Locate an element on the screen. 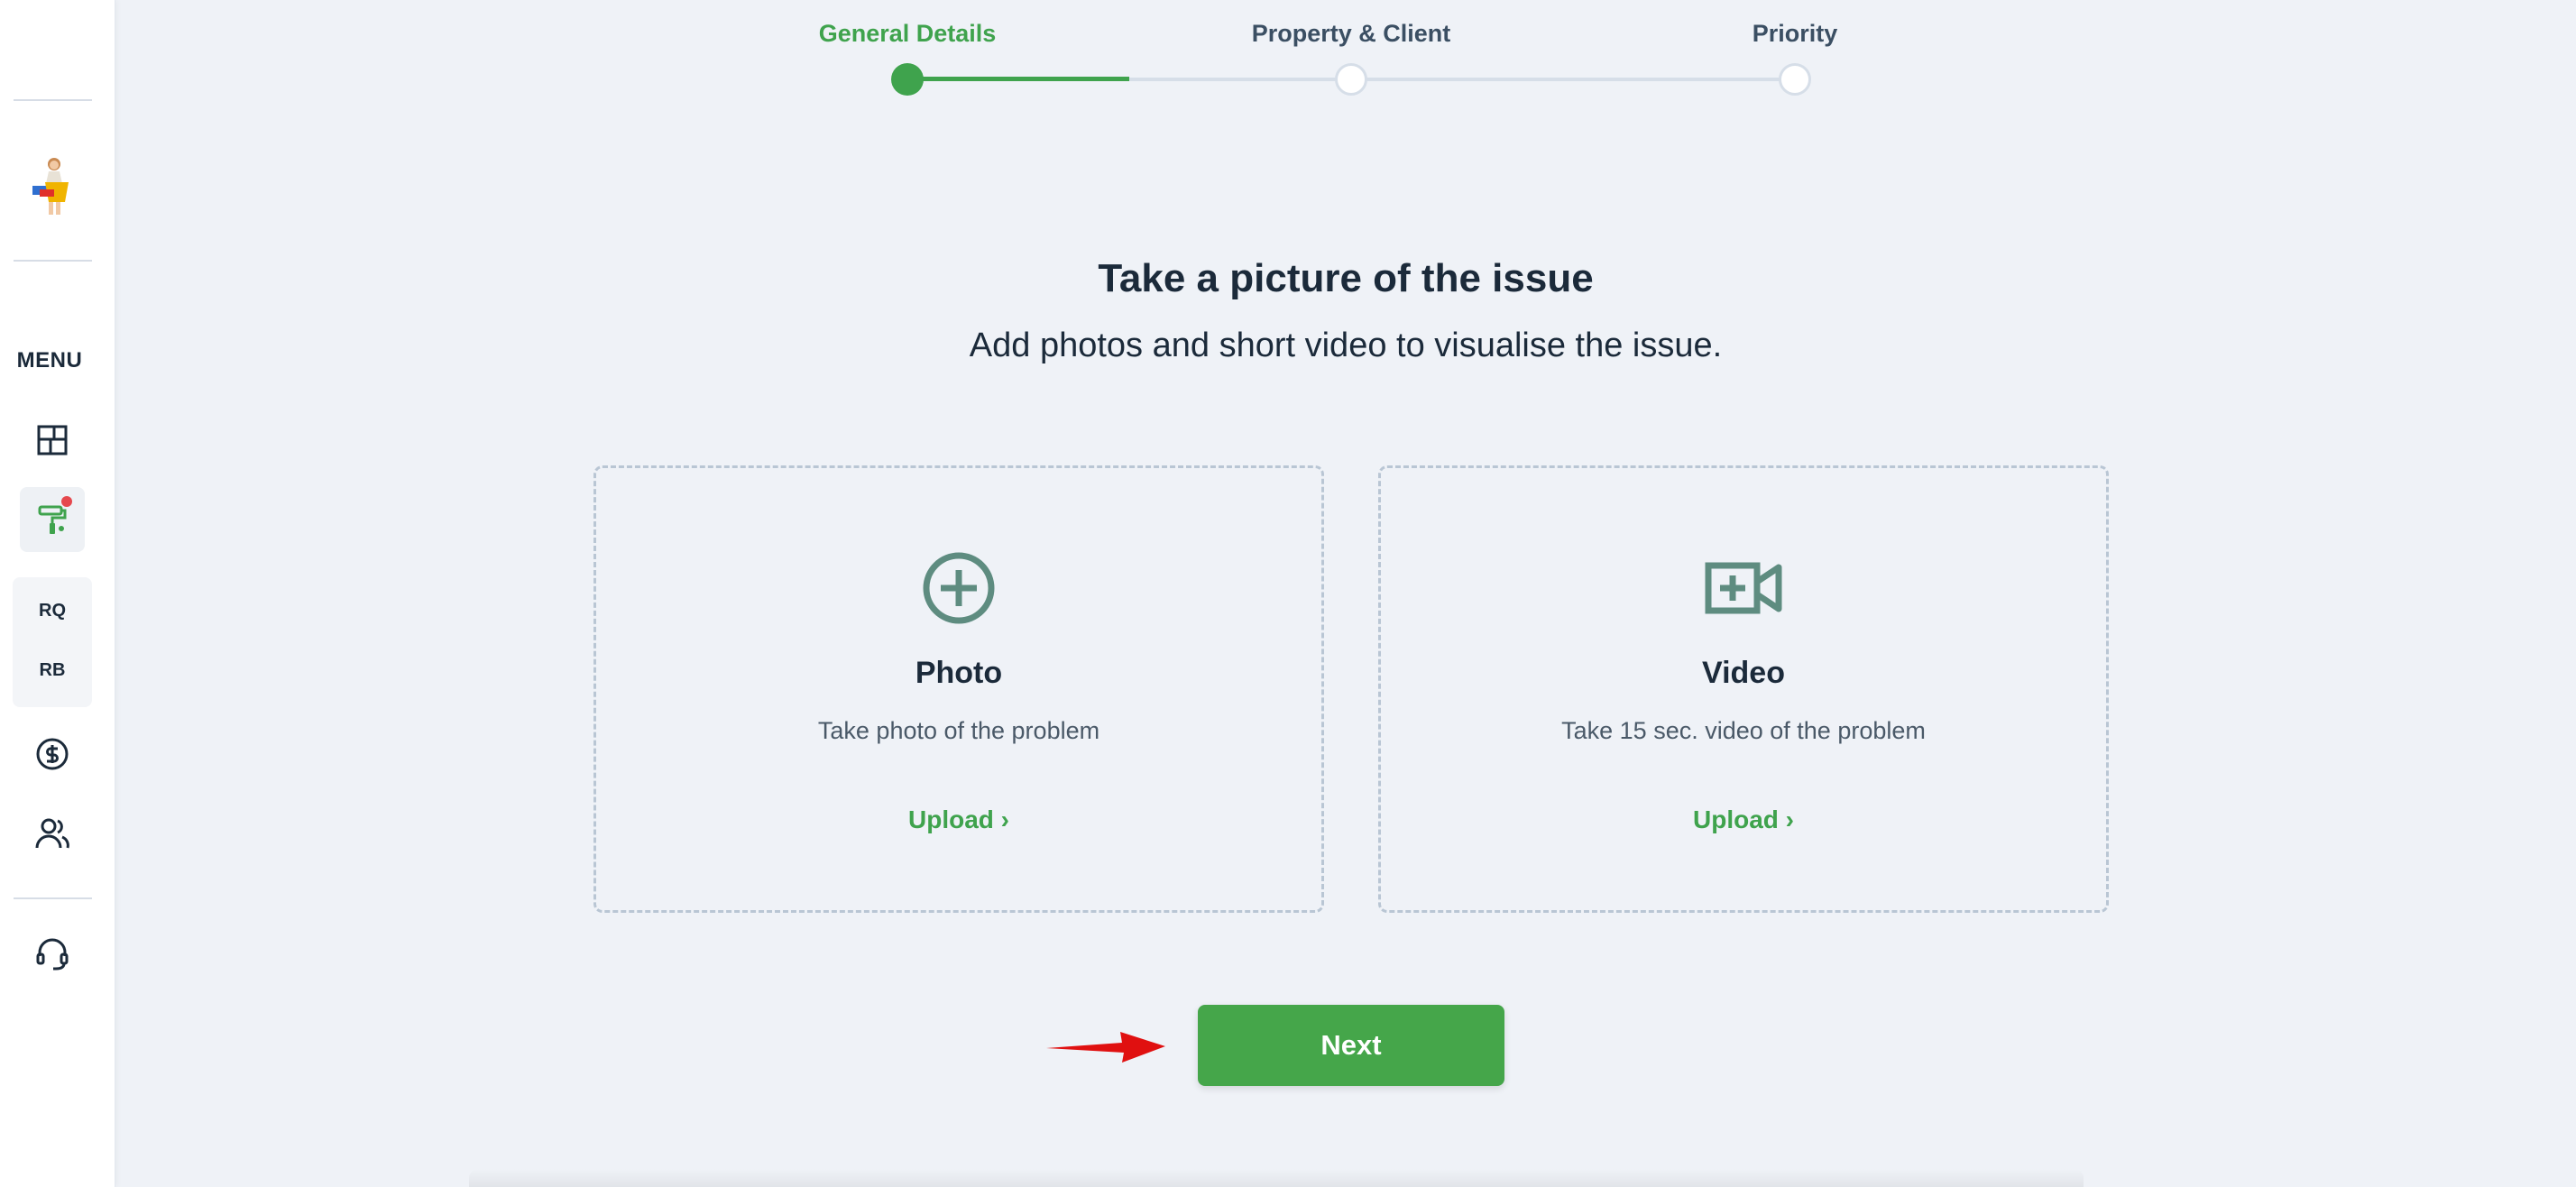  sidebar-item-dashboard is located at coordinates (52, 440).